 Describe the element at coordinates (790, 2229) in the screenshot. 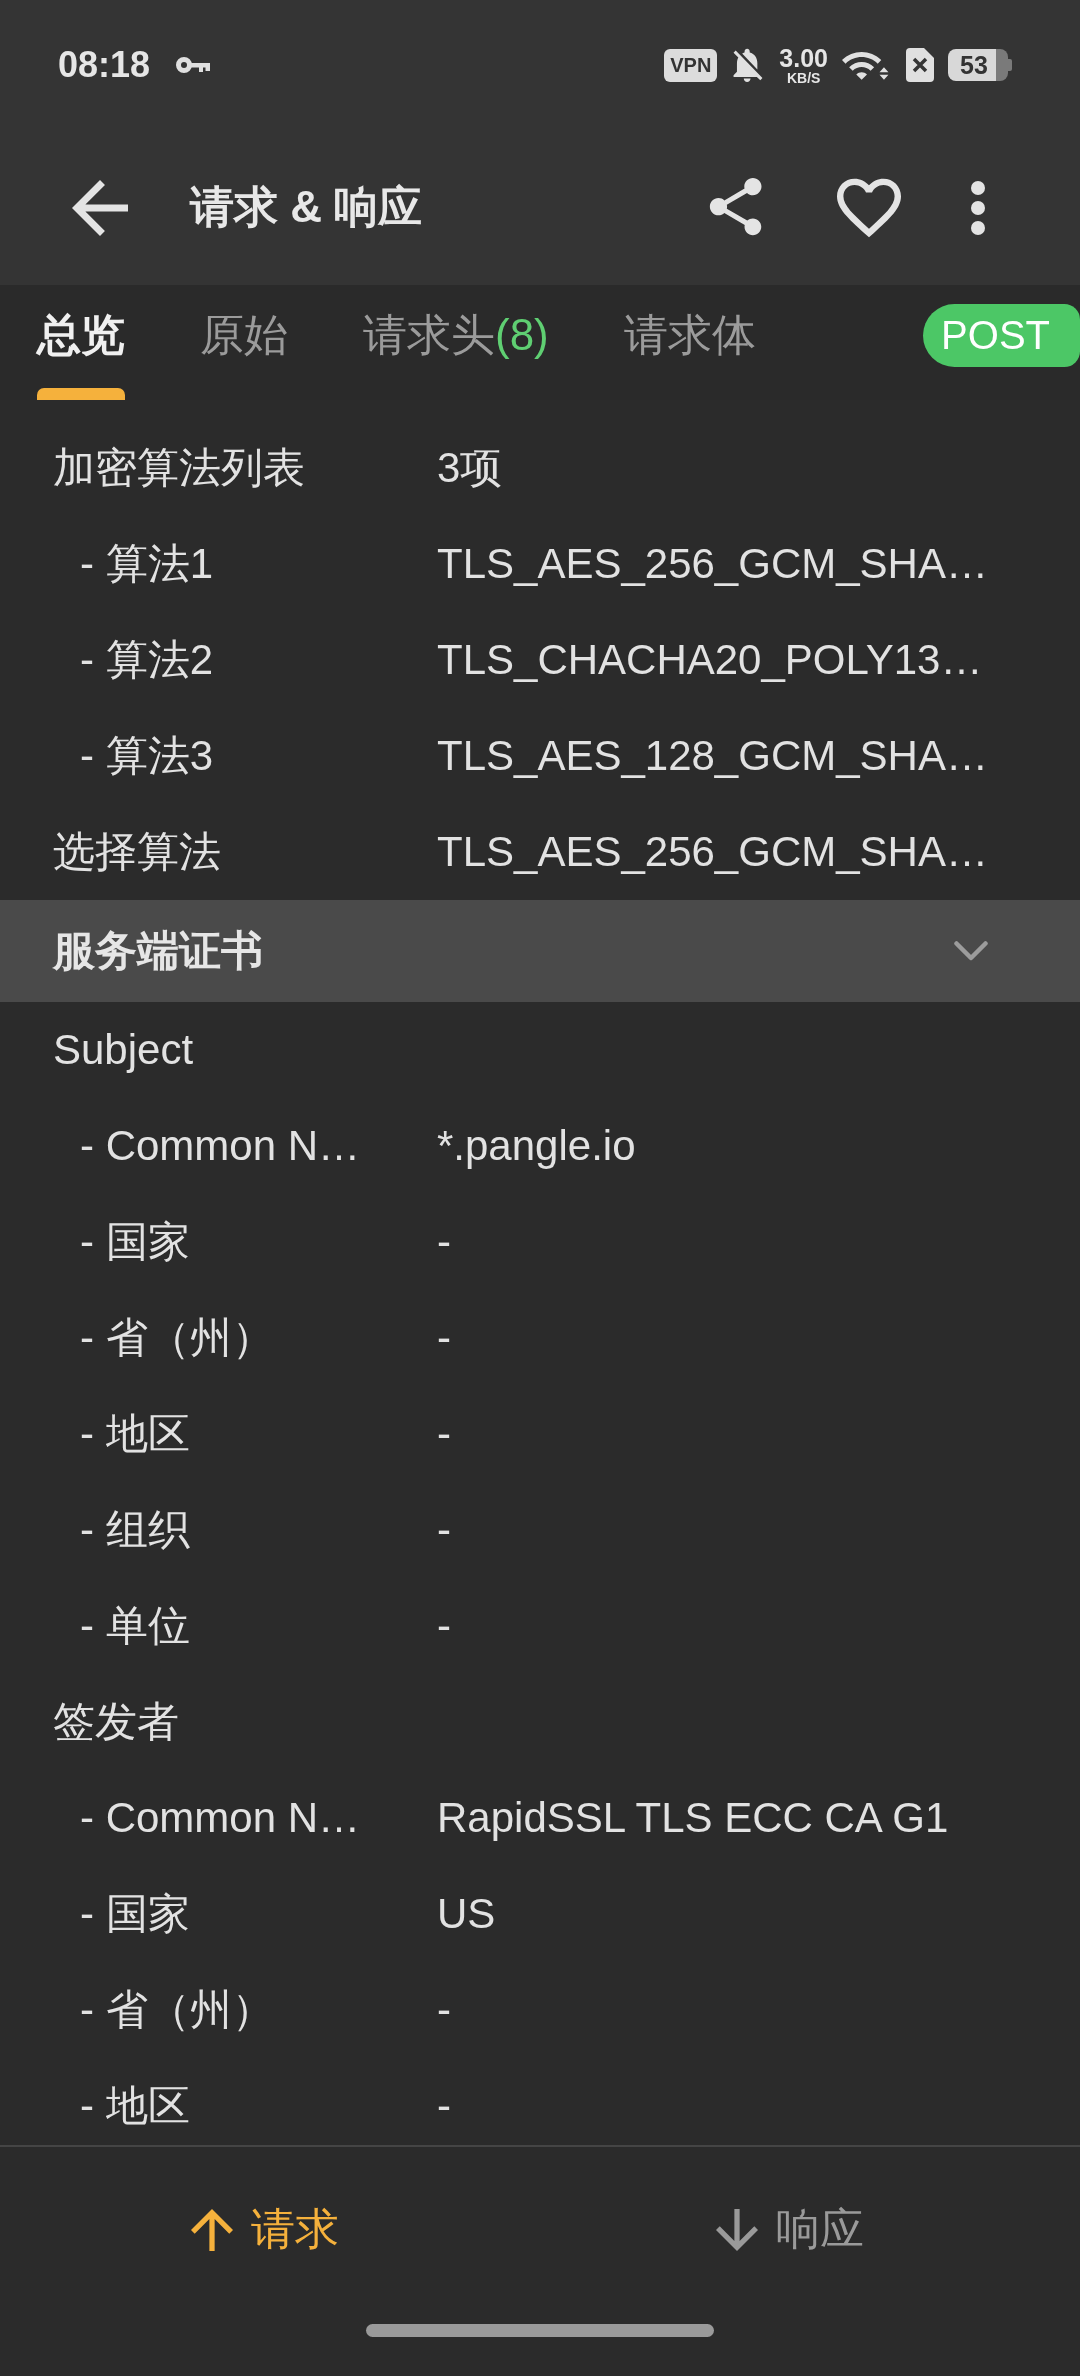

I see `nav-tab: 响应` at that location.